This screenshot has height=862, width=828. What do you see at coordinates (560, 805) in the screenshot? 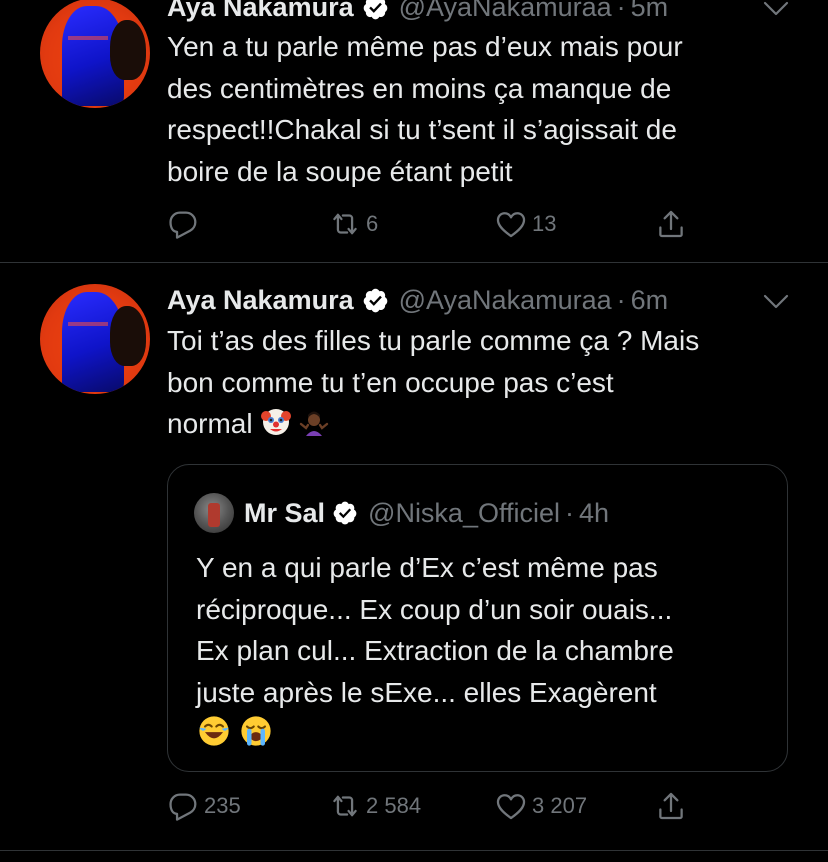
I see `like-count: 3 207` at bounding box center [560, 805].